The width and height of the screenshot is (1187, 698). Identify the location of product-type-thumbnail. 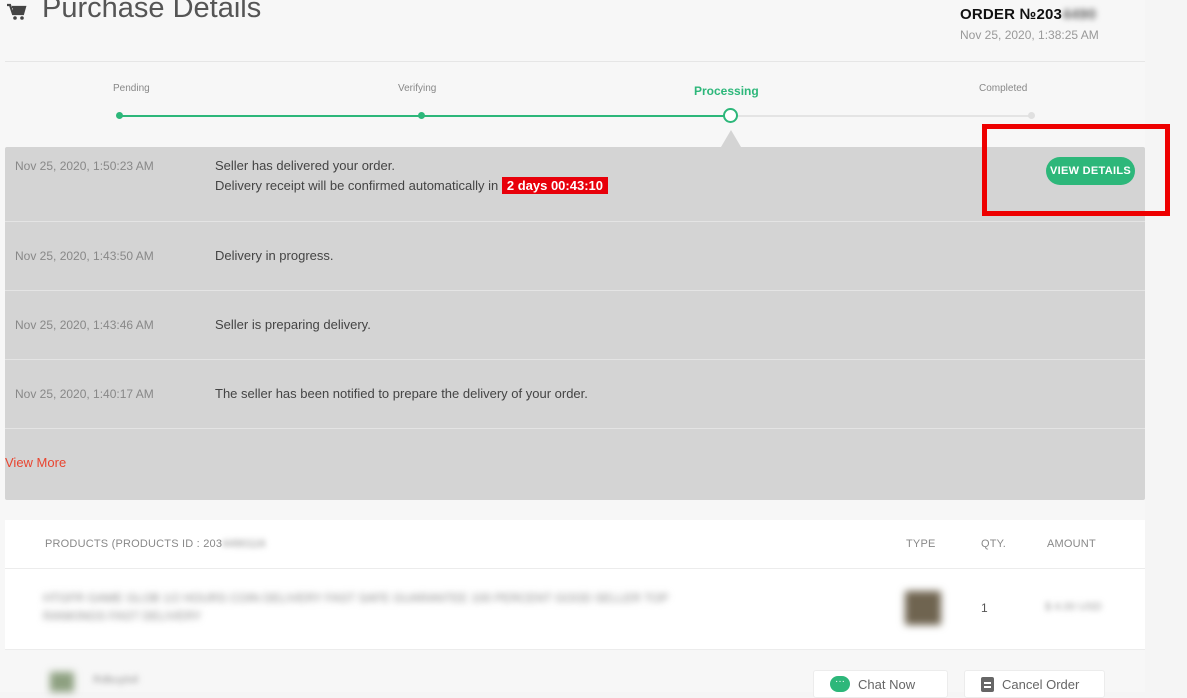
(923, 608).